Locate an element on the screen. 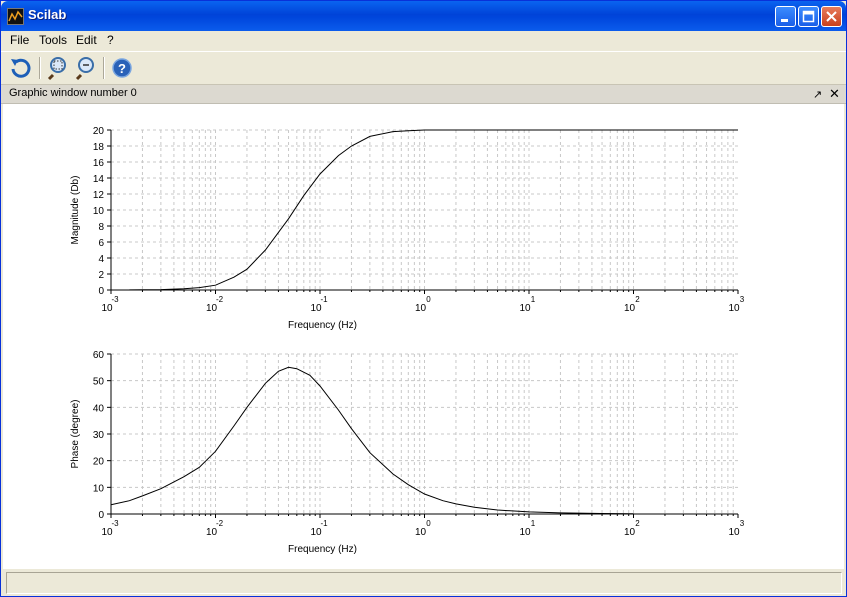  y-axis-label: Magnitude (Db) is located at coordinates (75, 210).